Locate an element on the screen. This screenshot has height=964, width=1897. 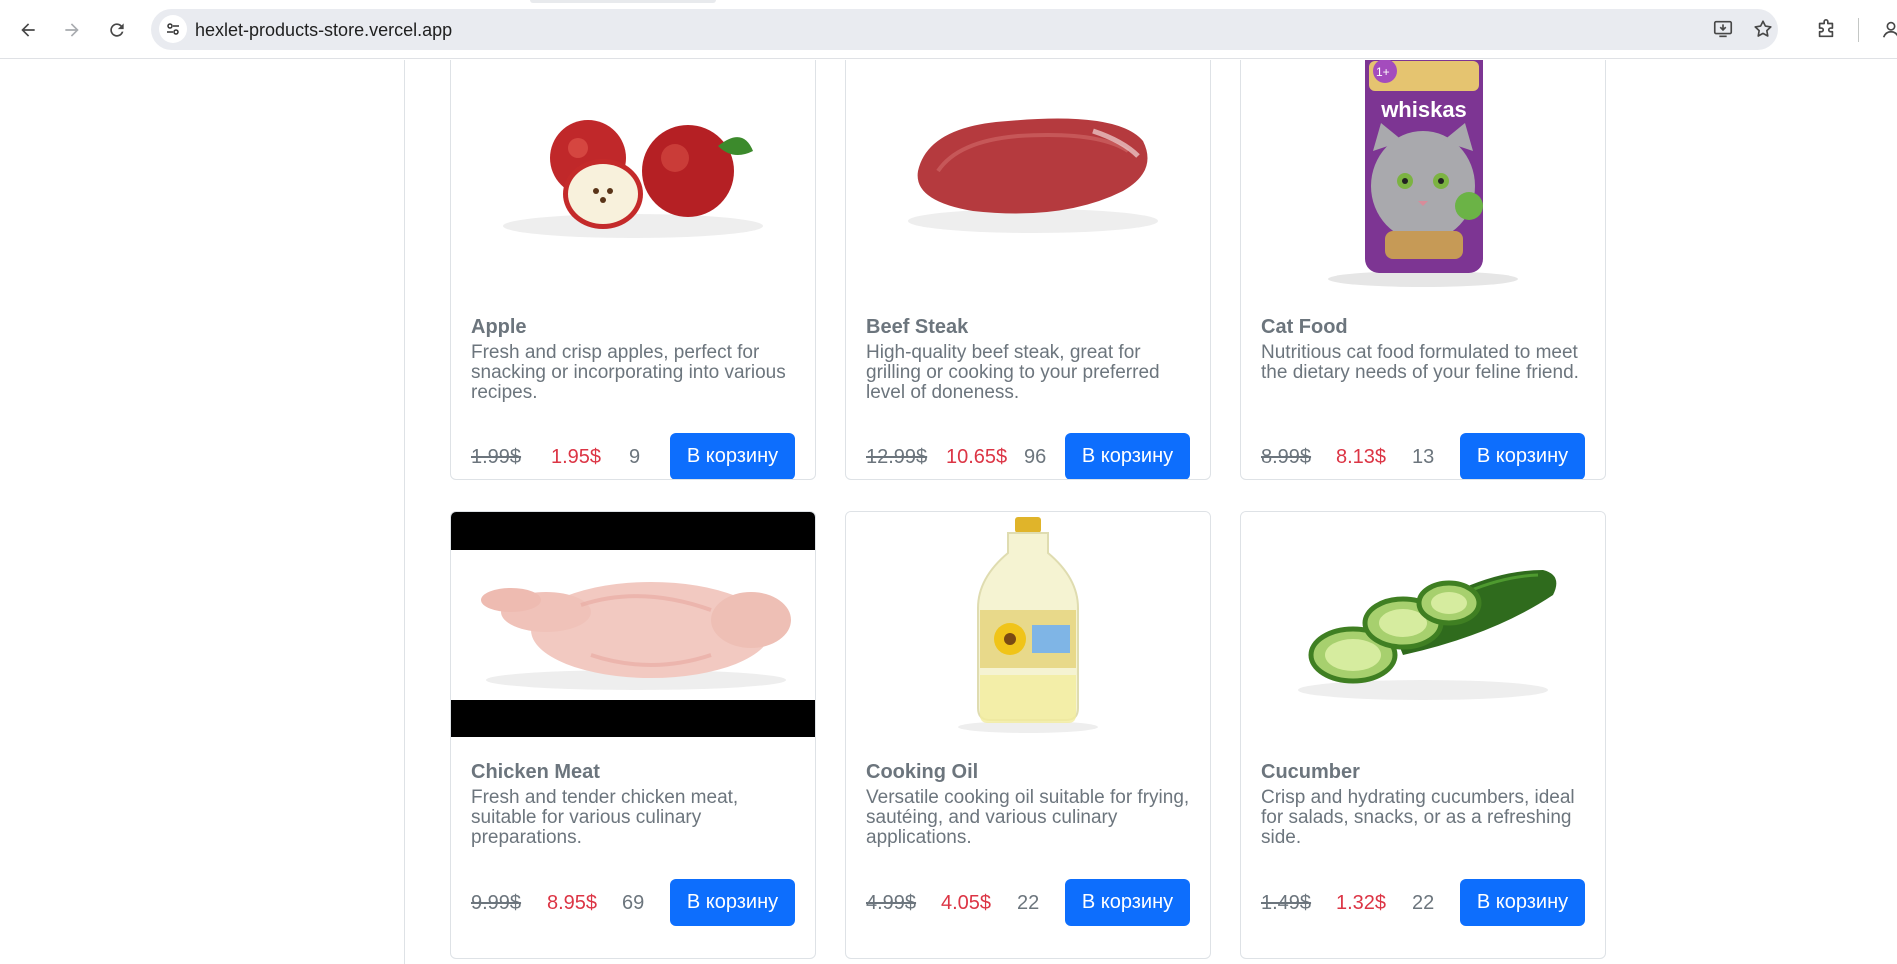
old-price: 1.49$ is located at coordinates (1286, 903).